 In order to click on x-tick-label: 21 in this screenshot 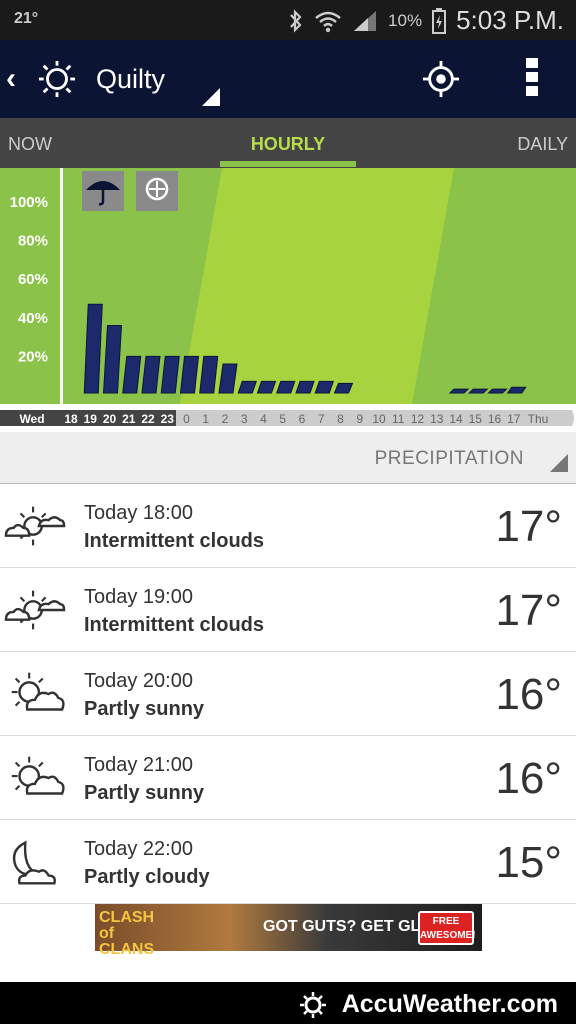, I will do `click(129, 419)`.